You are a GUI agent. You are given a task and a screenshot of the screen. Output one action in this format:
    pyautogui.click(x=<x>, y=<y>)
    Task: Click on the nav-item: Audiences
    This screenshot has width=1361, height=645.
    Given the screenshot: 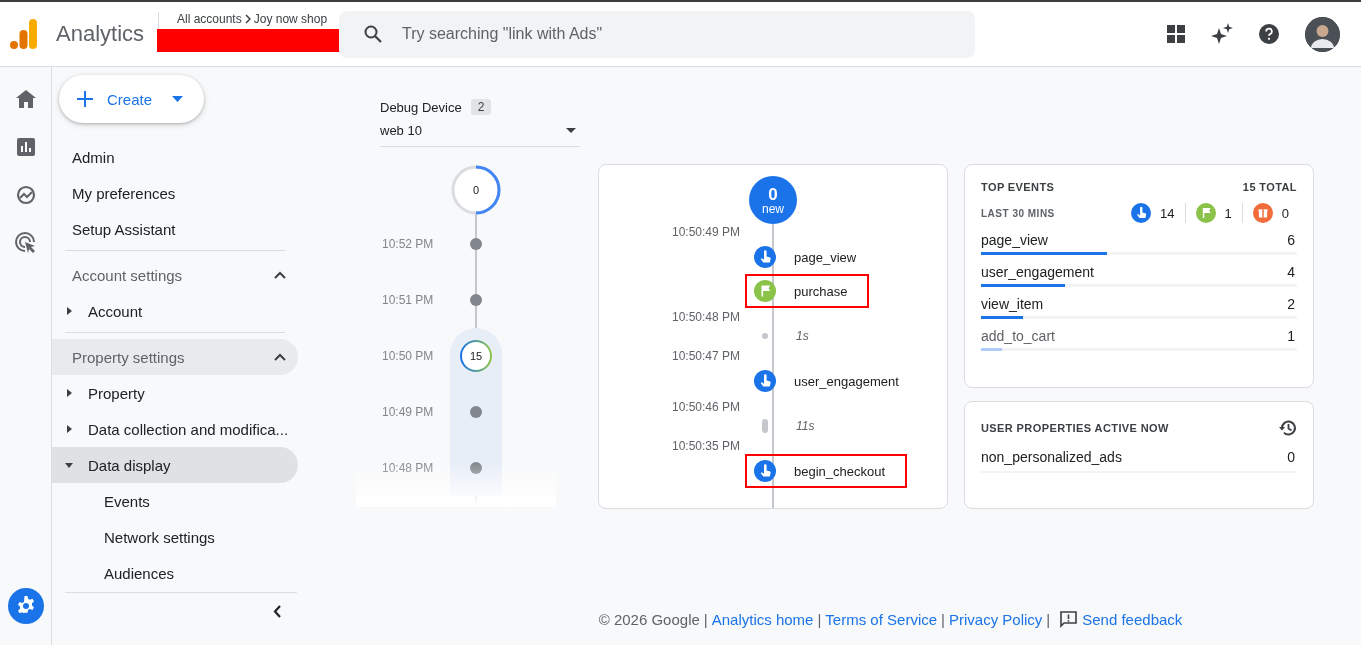 What is the action you would take?
    pyautogui.click(x=175, y=573)
    